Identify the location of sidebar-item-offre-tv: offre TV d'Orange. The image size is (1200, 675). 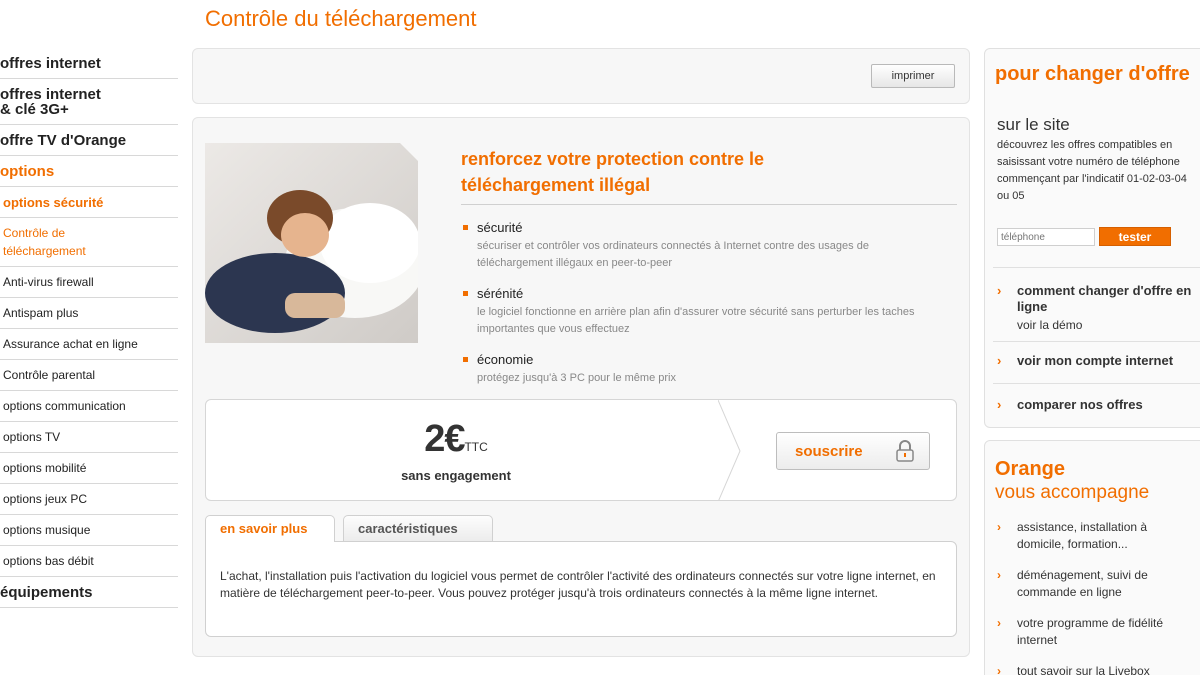
(89, 140).